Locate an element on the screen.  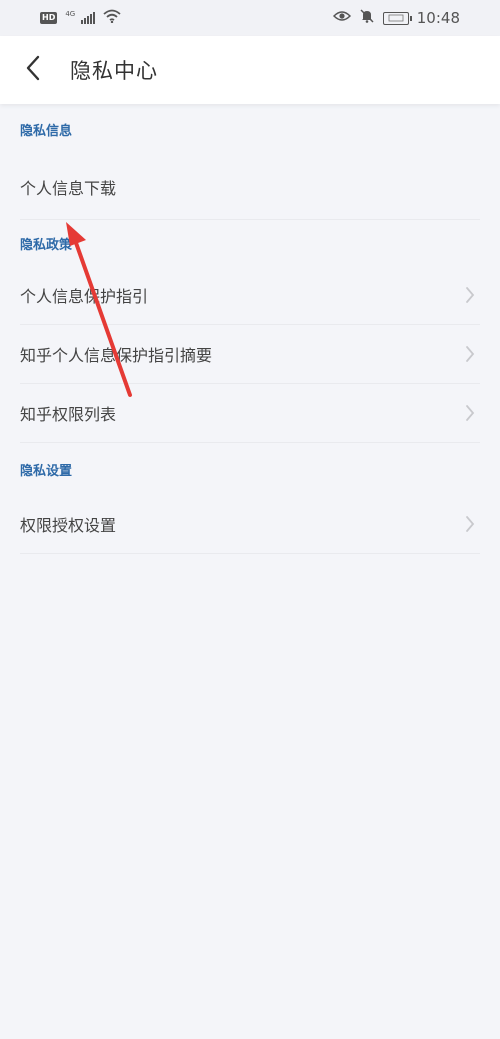
network-type: 4G is located at coordinates (70, 14).